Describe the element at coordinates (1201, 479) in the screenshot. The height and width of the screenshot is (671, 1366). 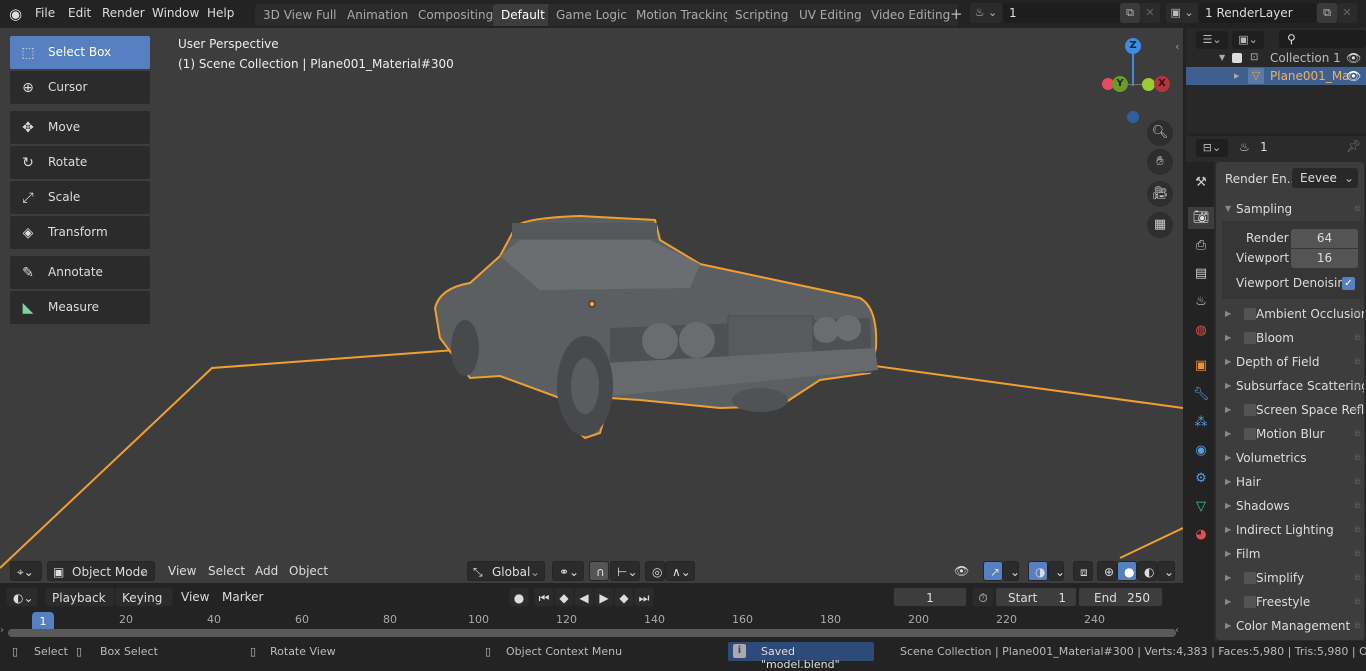
I see `tab-constraints: ⚙` at that location.